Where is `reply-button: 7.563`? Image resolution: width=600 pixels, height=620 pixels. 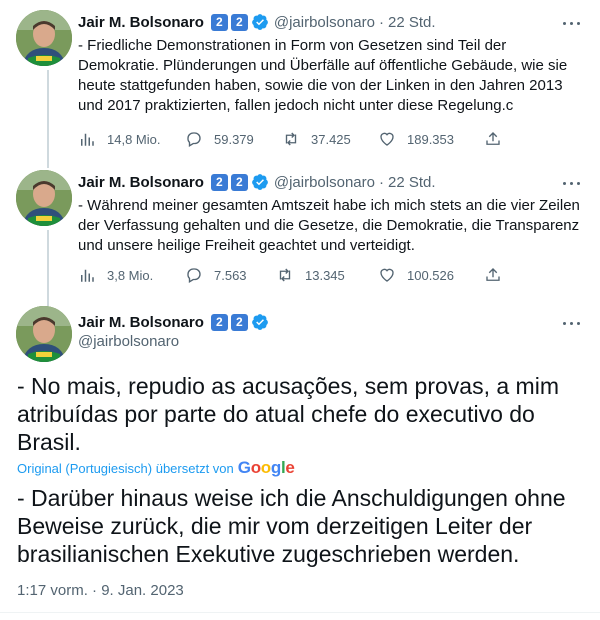
reply-button: 7.563 is located at coordinates (216, 275).